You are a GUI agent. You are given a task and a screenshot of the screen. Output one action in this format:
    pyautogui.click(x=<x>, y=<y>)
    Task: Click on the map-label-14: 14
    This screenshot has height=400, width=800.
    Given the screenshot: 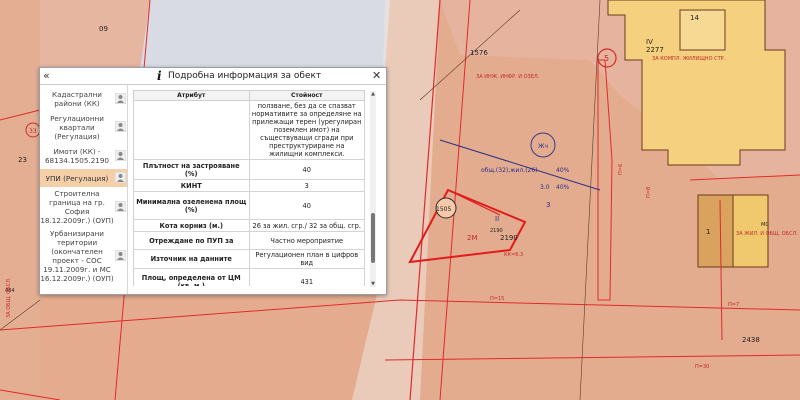 What is the action you would take?
    pyautogui.click(x=694, y=18)
    